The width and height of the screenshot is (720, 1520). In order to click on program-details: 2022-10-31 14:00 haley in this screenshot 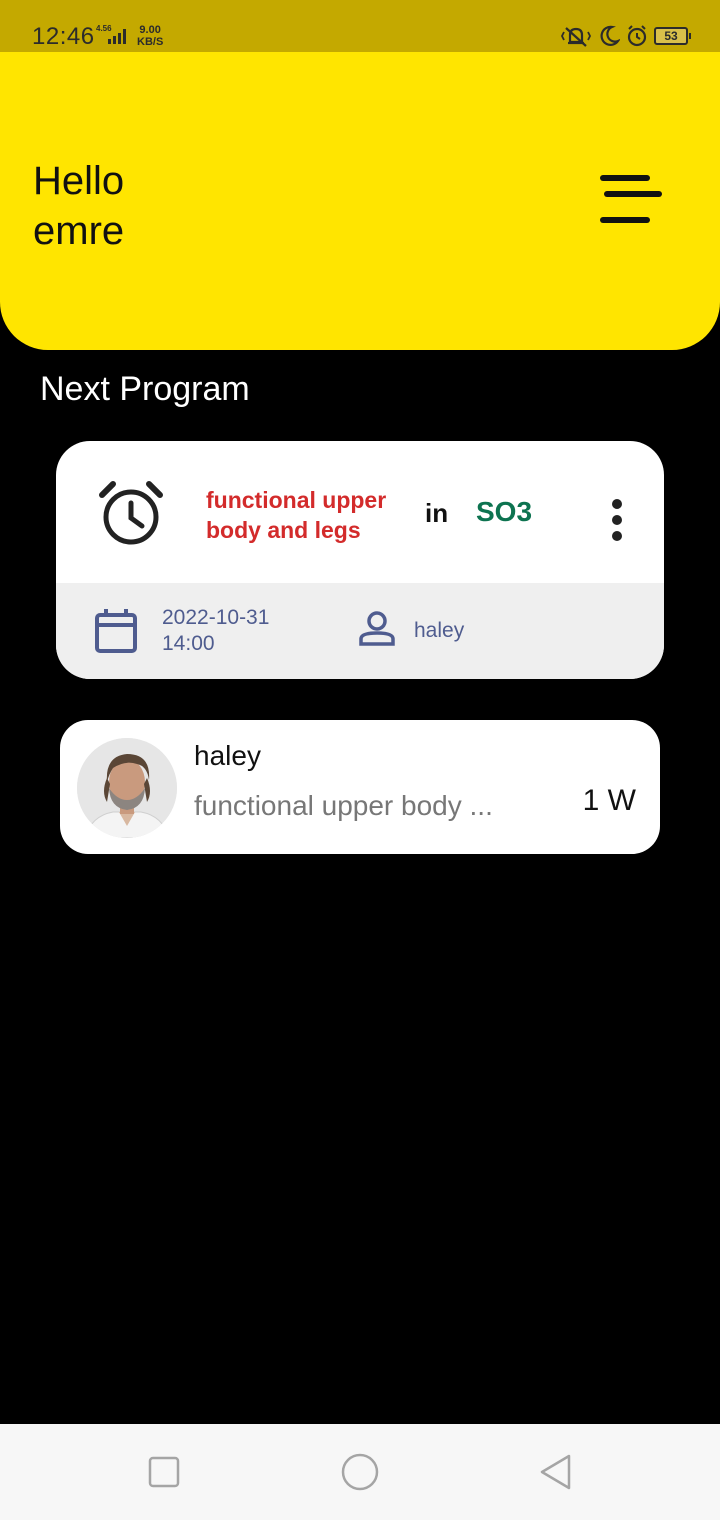, I will do `click(360, 631)`.